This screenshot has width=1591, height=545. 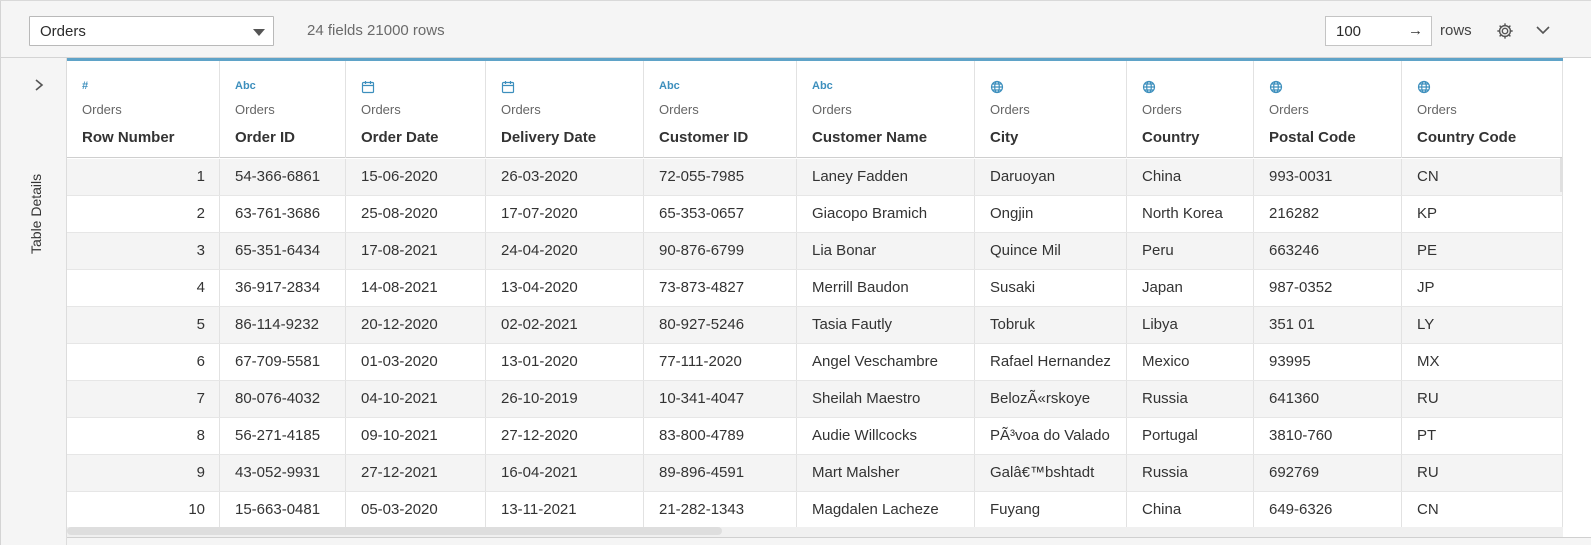 I want to click on table-cell: 93995, so click(x=1328, y=362).